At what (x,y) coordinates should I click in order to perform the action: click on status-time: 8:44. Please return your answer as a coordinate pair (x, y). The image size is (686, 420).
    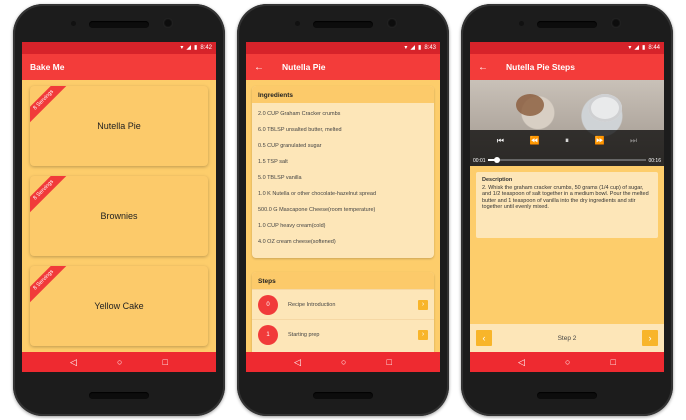
    Looking at the image, I should click on (654, 48).